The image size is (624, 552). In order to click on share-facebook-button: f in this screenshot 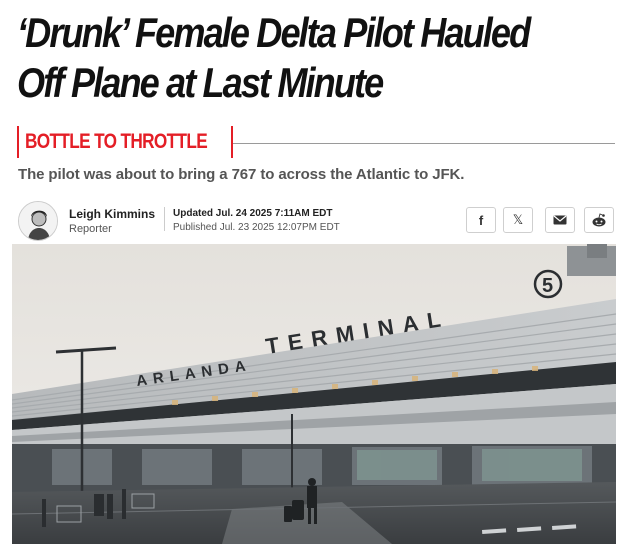, I will do `click(481, 220)`.